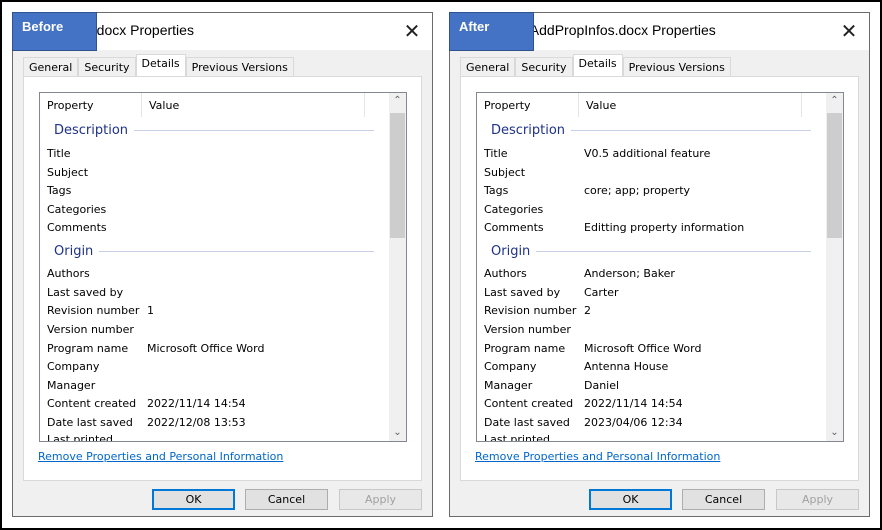 The height and width of the screenshot is (530, 882). What do you see at coordinates (97, 385) in the screenshot?
I see `property-row: Manager` at bounding box center [97, 385].